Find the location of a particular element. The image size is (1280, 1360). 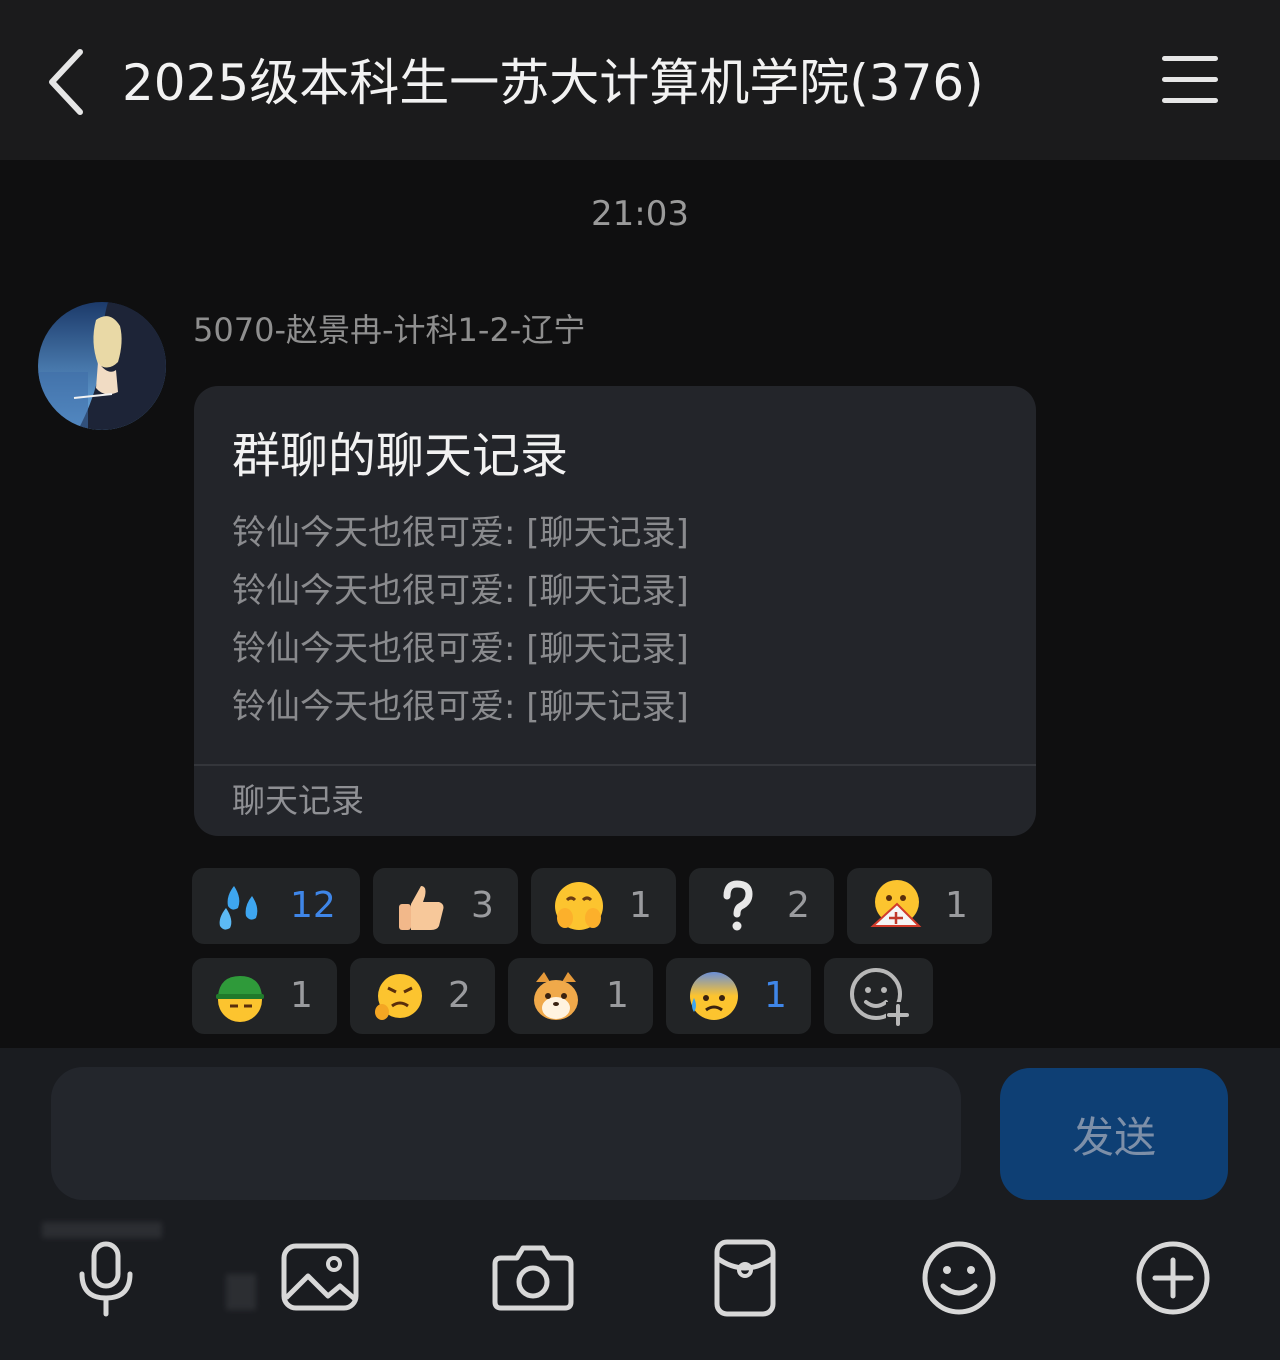

add-reaction-button is located at coordinates (878, 996).